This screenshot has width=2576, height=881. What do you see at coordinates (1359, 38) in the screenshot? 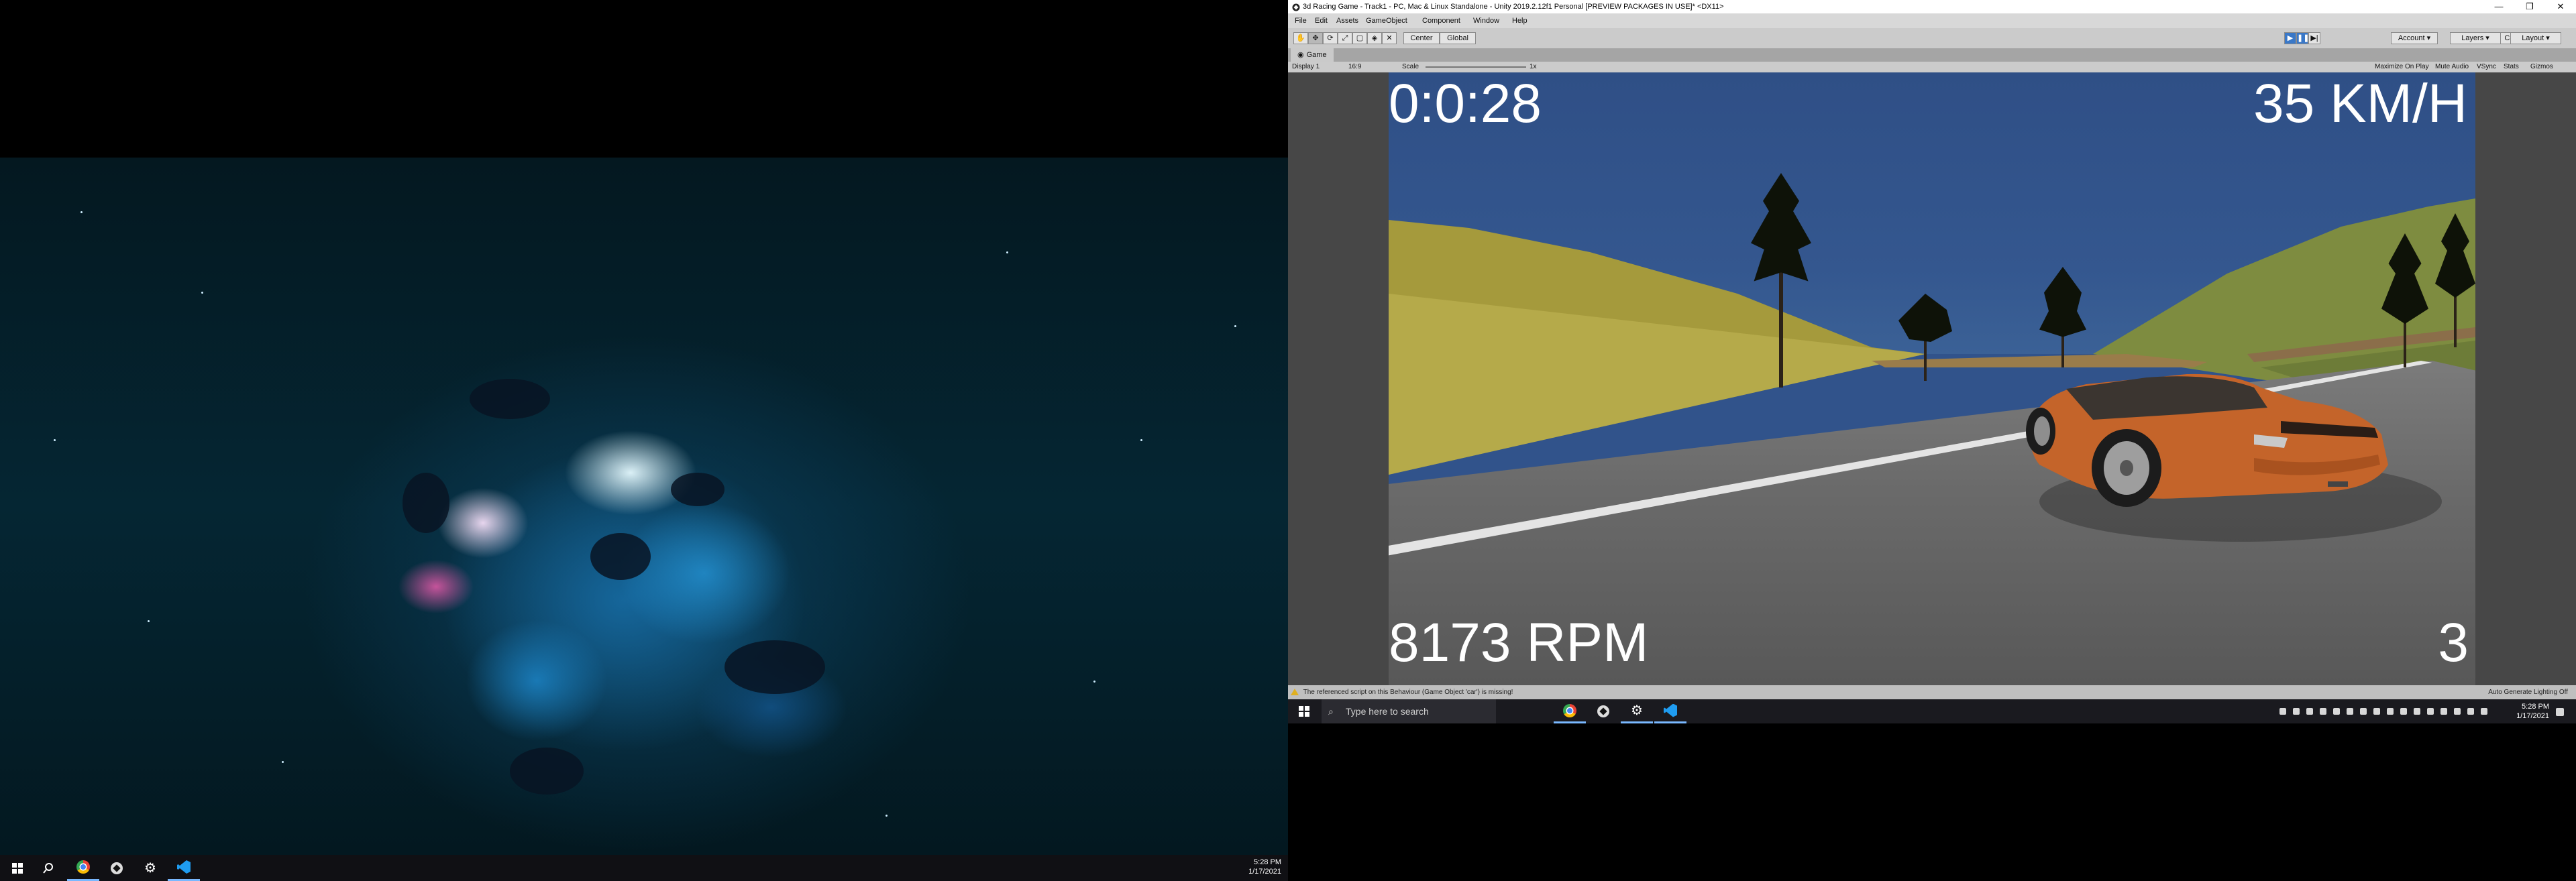
I see `rect-tool-icon: ▢` at bounding box center [1359, 38].